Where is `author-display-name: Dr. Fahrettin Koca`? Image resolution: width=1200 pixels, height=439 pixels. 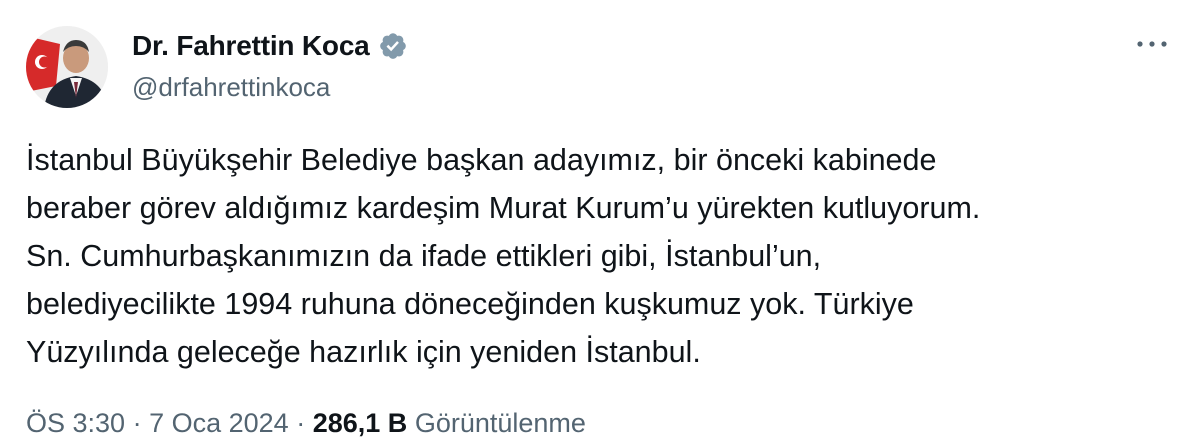
author-display-name: Dr. Fahrettin Koca is located at coordinates (251, 46).